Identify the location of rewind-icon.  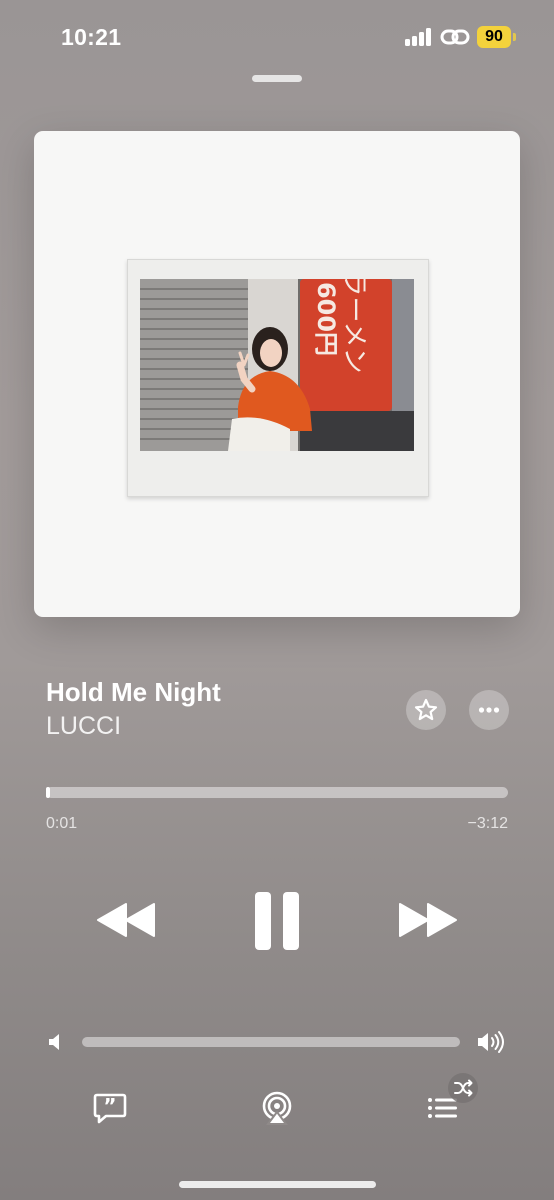
(126, 920).